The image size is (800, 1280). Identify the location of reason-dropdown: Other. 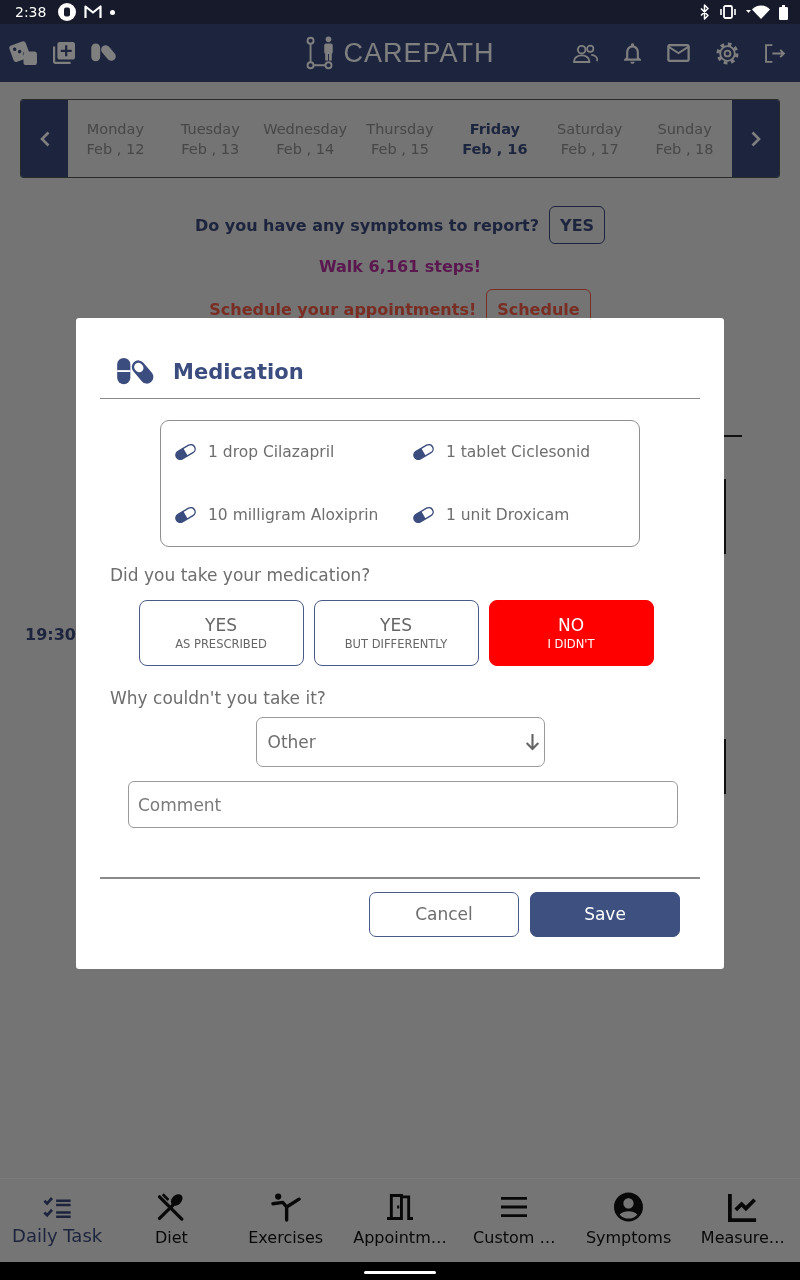
(400, 742).